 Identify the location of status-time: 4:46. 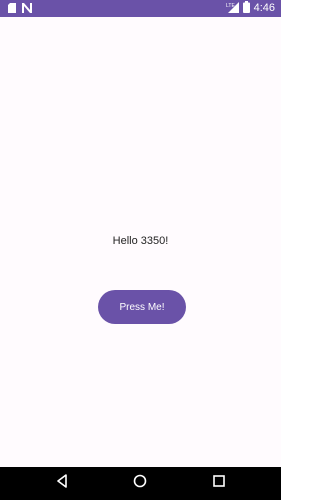
(264, 8).